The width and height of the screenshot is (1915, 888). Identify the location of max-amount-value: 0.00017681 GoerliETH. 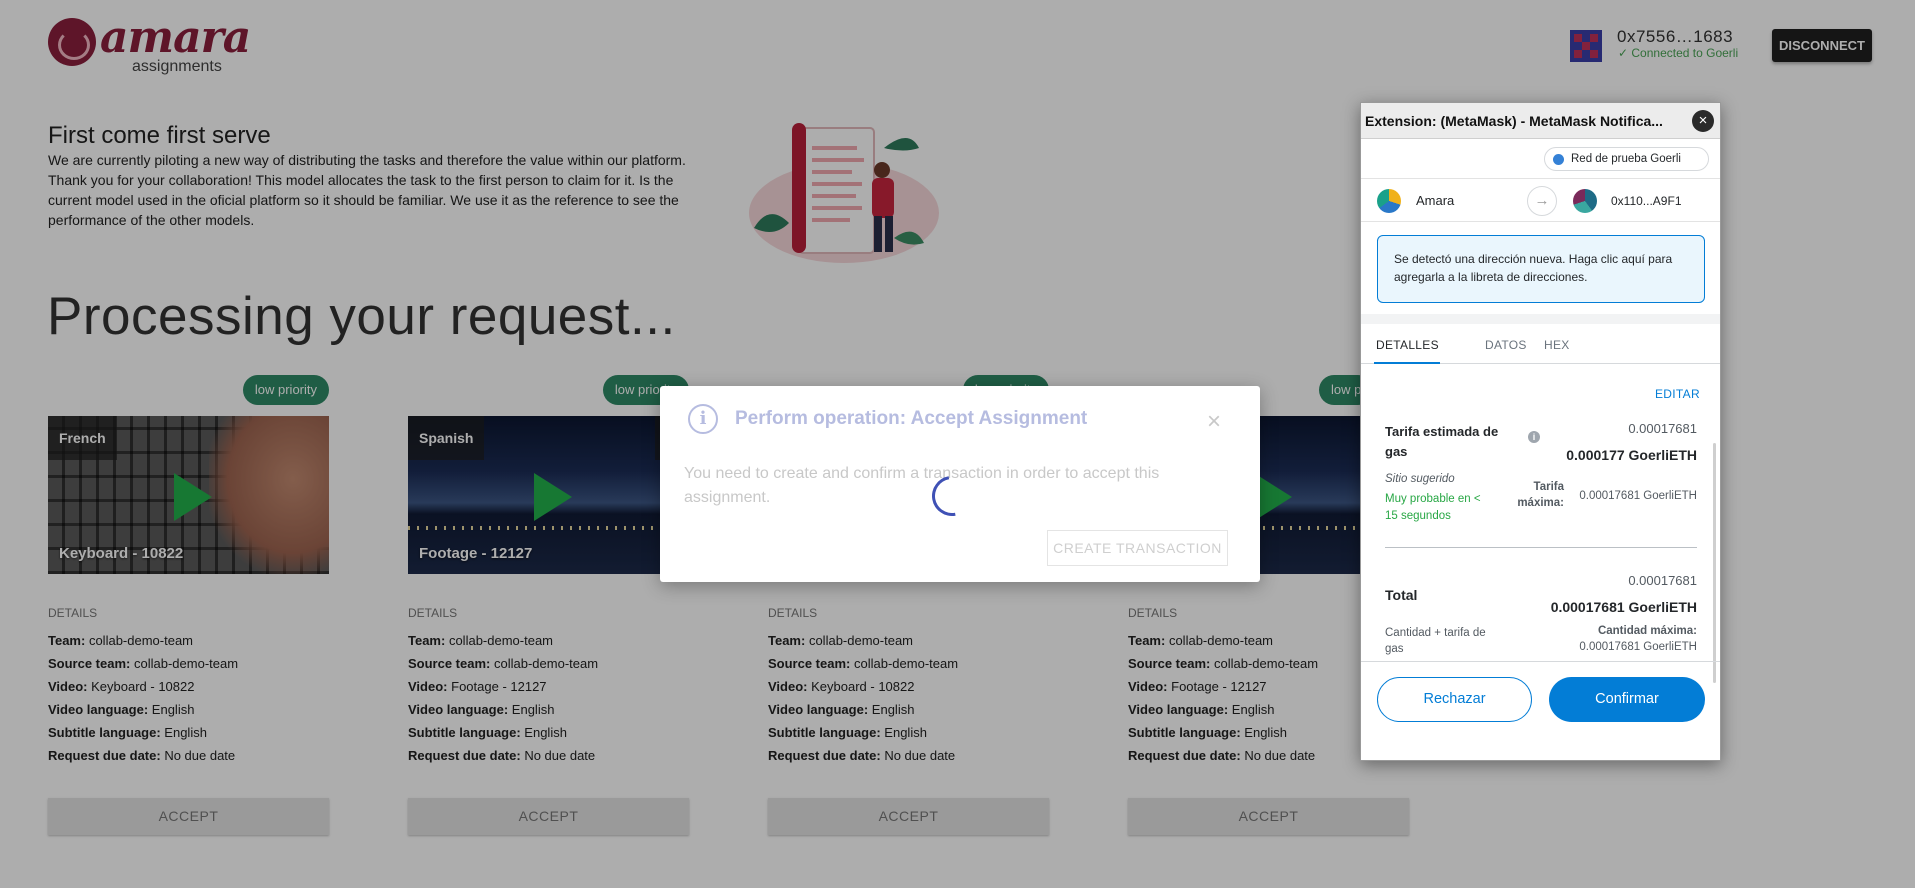
(1638, 647).